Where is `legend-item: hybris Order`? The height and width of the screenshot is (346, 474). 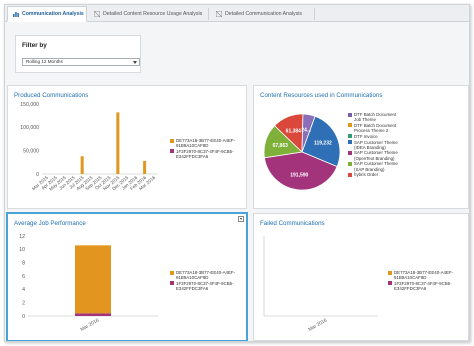
legend-item: hybris Order is located at coordinates (373, 174).